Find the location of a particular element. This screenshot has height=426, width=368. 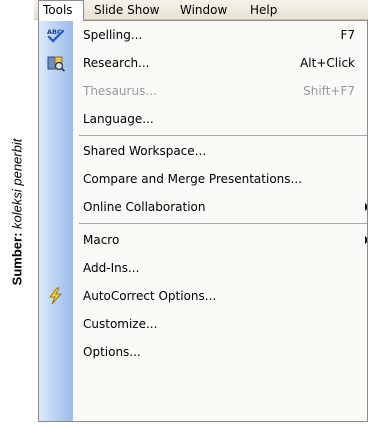

figure-caption: Sumber: koleksi penerbit is located at coordinates (17, 213).